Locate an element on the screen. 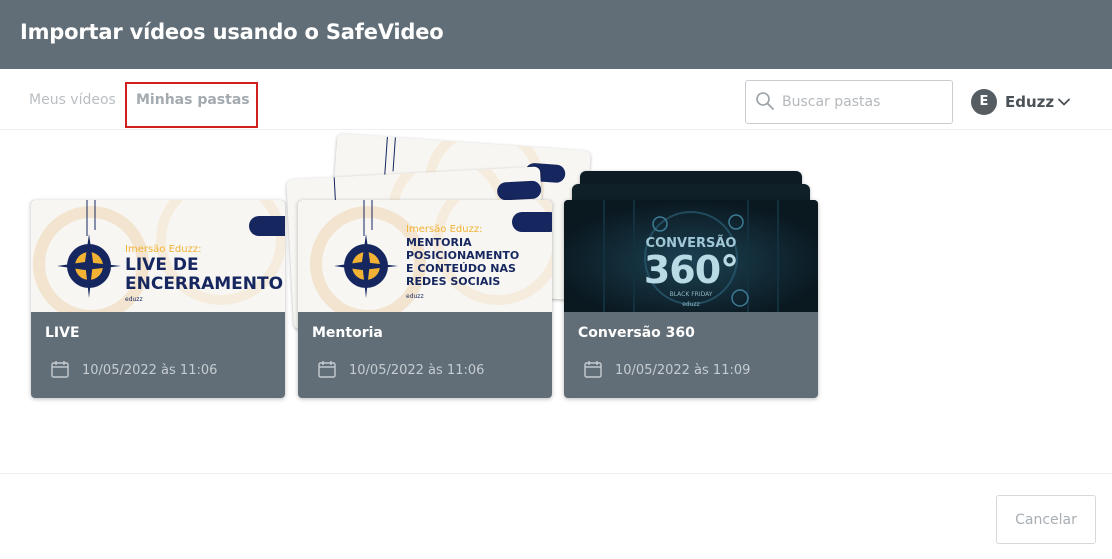  account-name: Eduzz is located at coordinates (1030, 102).